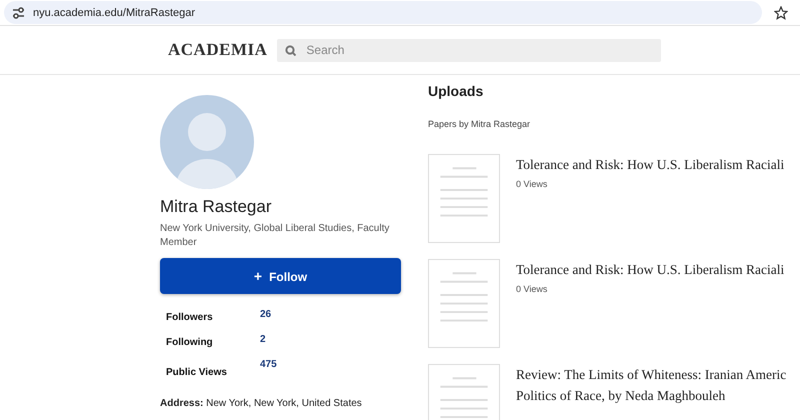 The image size is (800, 420). I want to click on follow-button: + Follow, so click(280, 276).